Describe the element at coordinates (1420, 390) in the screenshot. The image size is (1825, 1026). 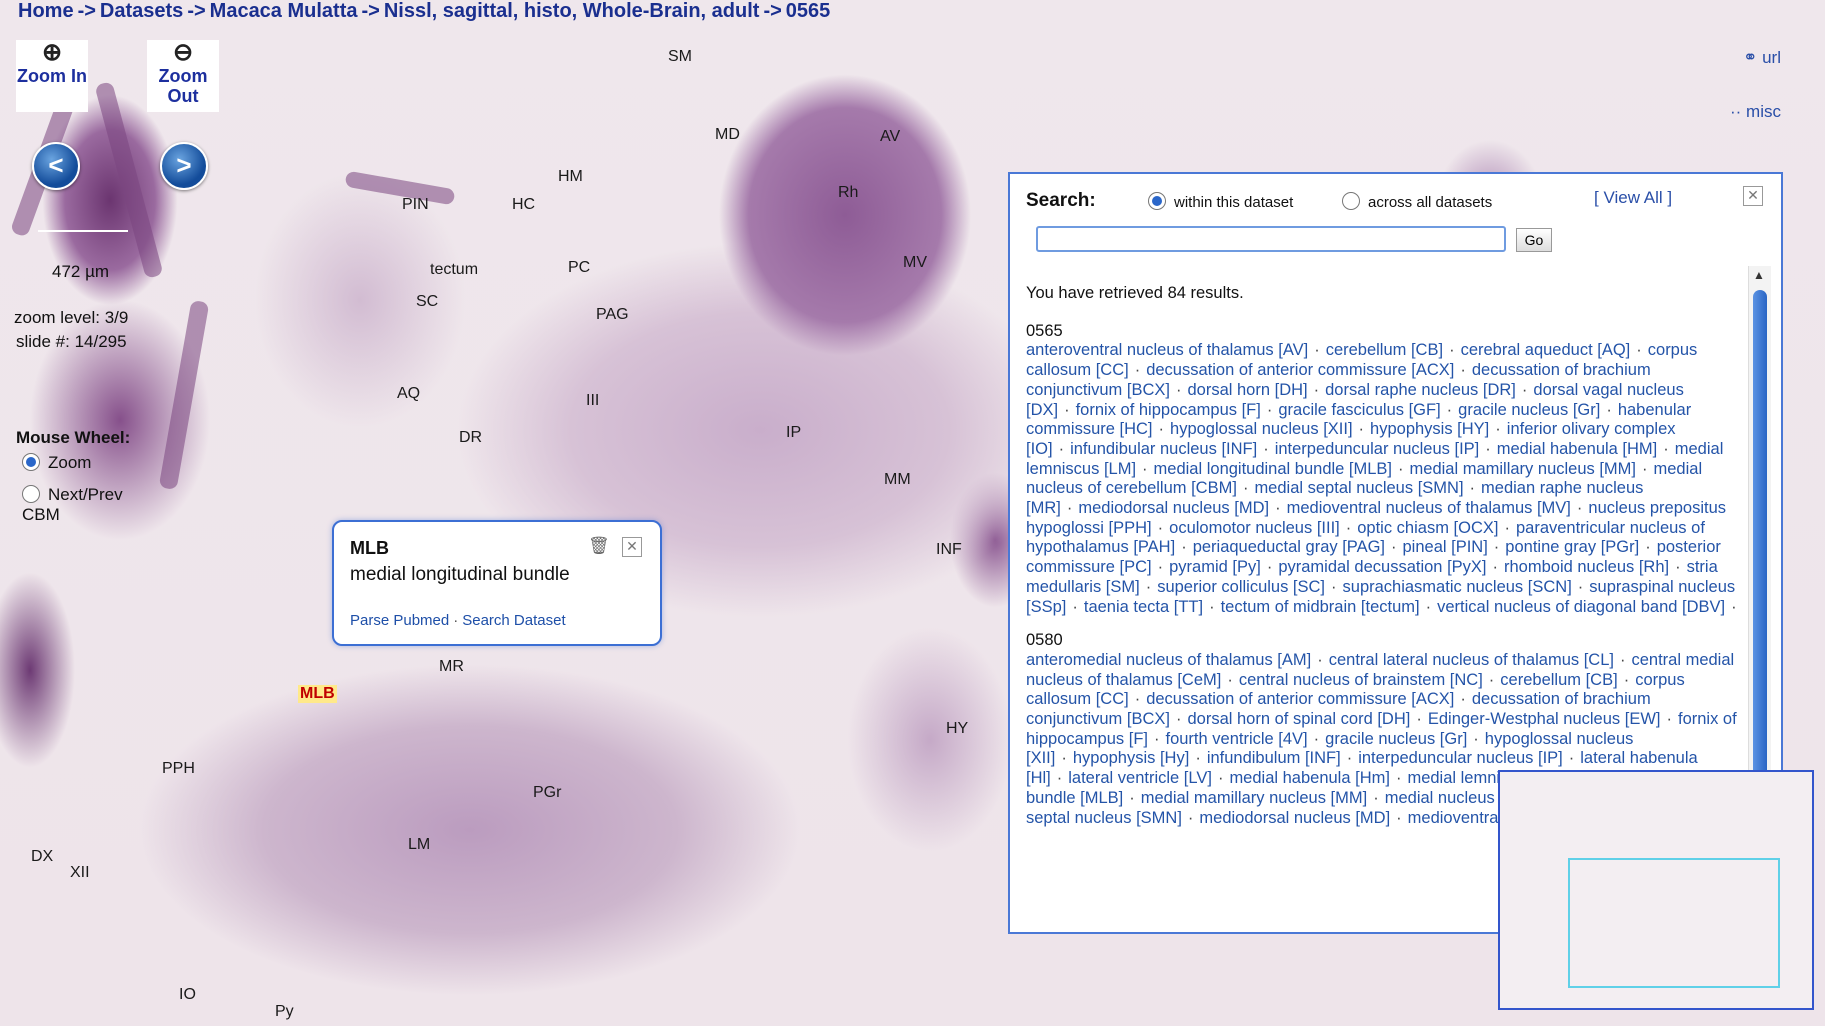
I see `result-link: dorsal raphe nucleus [DR]` at that location.